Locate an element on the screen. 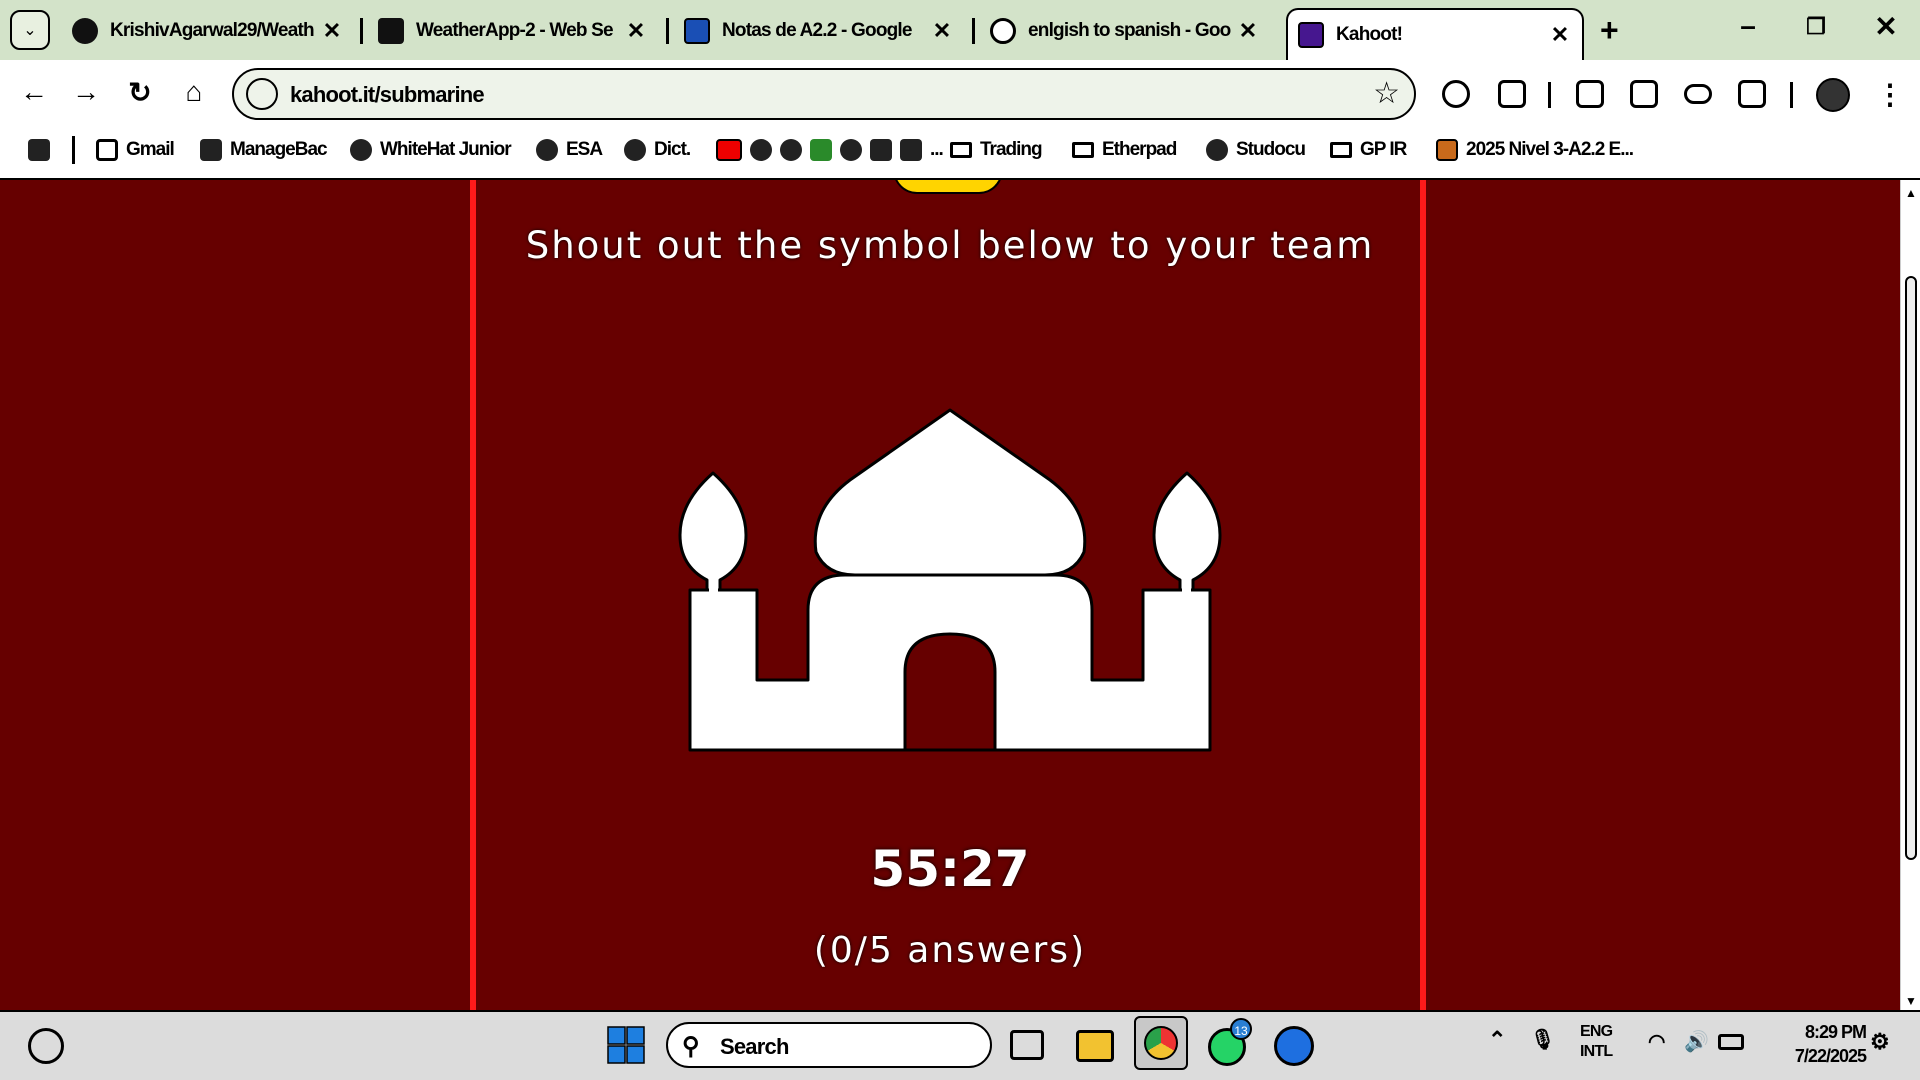  scrollbar-thumb is located at coordinates (1911, 568).